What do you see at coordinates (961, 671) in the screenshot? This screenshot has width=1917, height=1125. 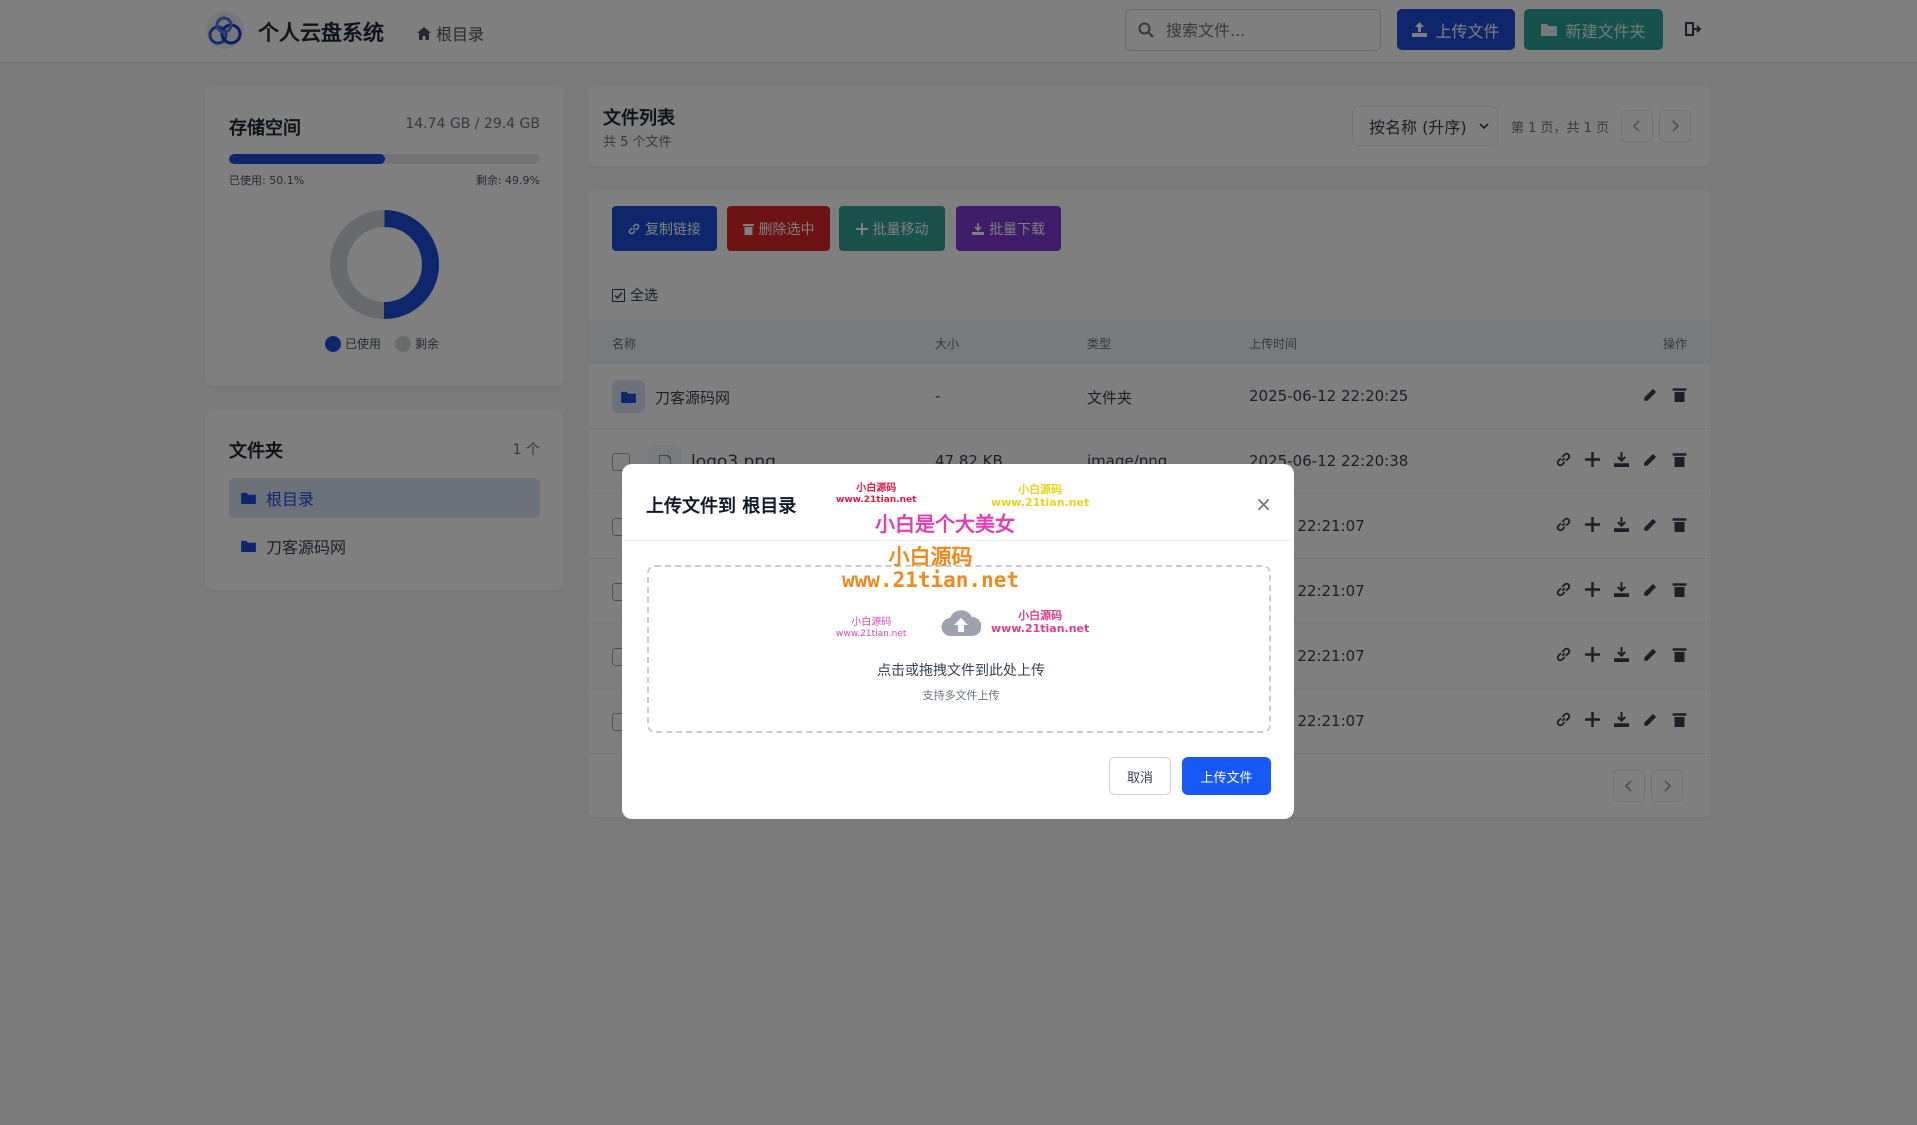 I see `dropzone-text: 点击或拖拽文件到此处上传` at bounding box center [961, 671].